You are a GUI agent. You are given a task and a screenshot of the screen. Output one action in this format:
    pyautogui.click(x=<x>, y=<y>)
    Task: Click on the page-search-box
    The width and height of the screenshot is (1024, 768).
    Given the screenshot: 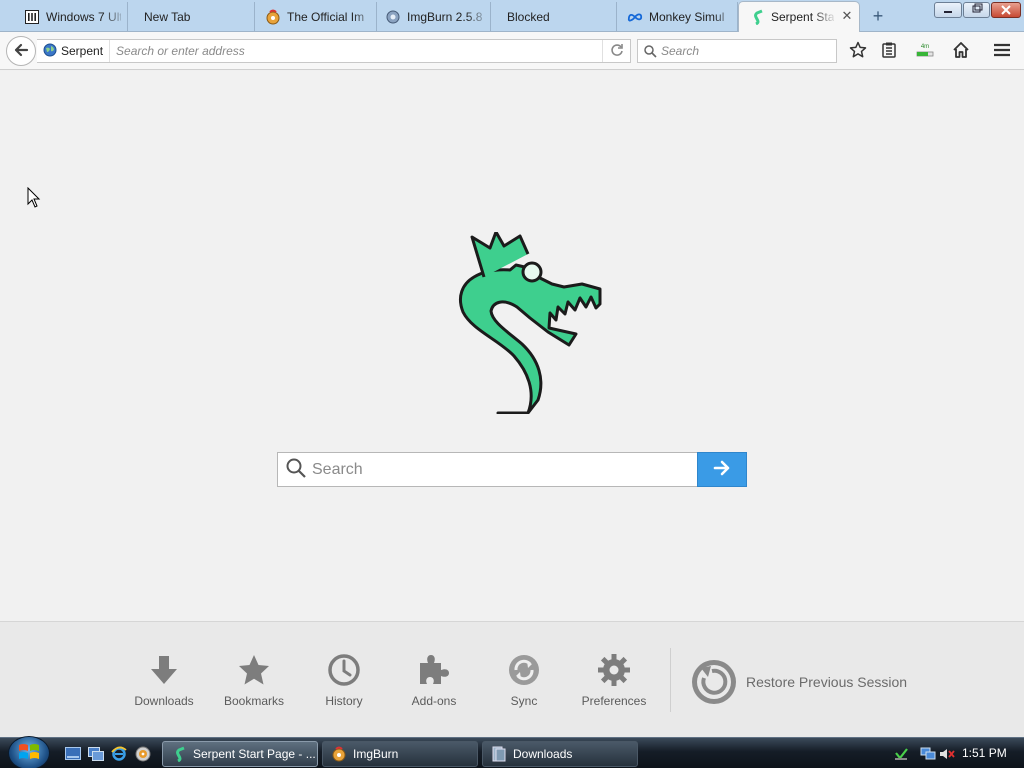 What is the action you would take?
    pyautogui.click(x=487, y=469)
    